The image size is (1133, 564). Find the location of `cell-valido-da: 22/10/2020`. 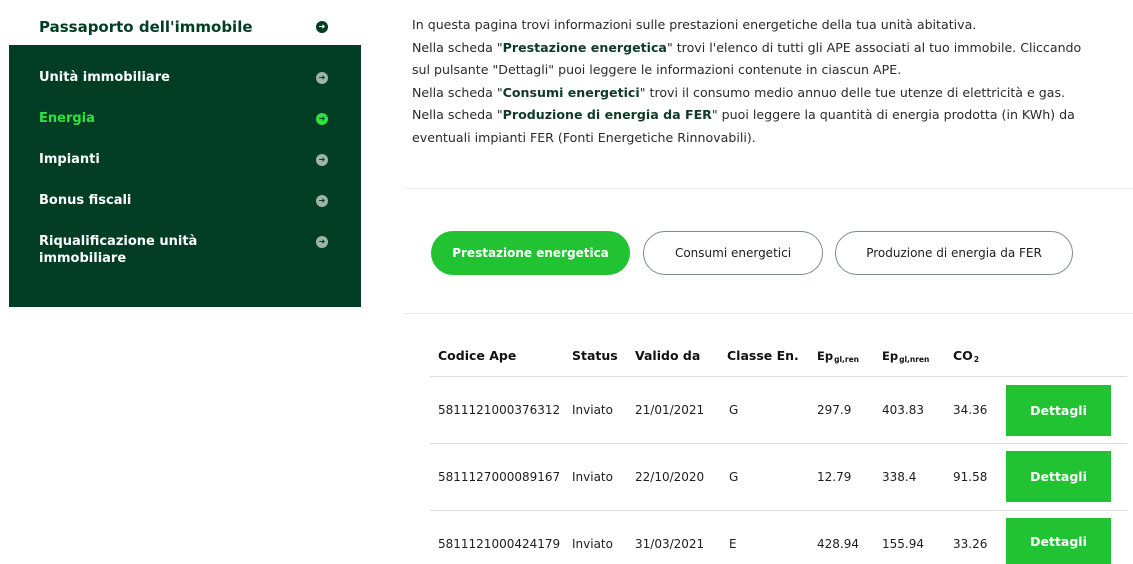

cell-valido-da: 22/10/2020 is located at coordinates (670, 477).